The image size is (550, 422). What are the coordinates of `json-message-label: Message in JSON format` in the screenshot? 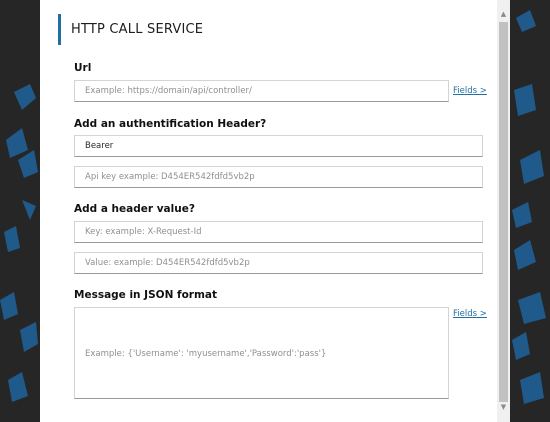 It's located at (146, 295).